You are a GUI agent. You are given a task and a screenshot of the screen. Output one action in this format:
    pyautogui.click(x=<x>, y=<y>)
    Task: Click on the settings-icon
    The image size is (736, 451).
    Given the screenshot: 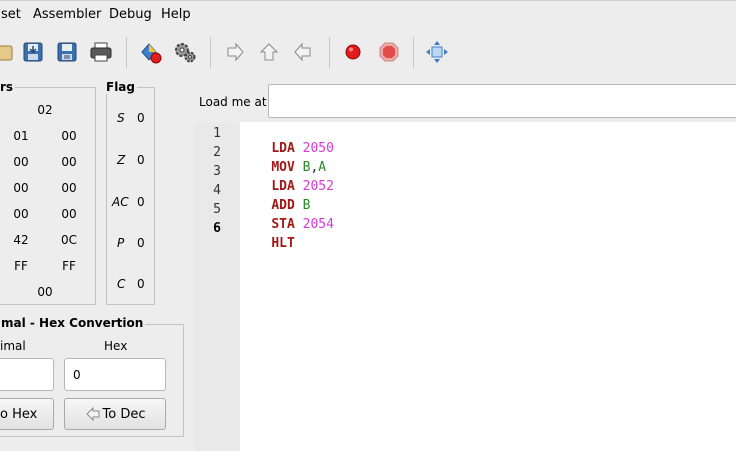 What is the action you would take?
    pyautogui.click(x=185, y=53)
    